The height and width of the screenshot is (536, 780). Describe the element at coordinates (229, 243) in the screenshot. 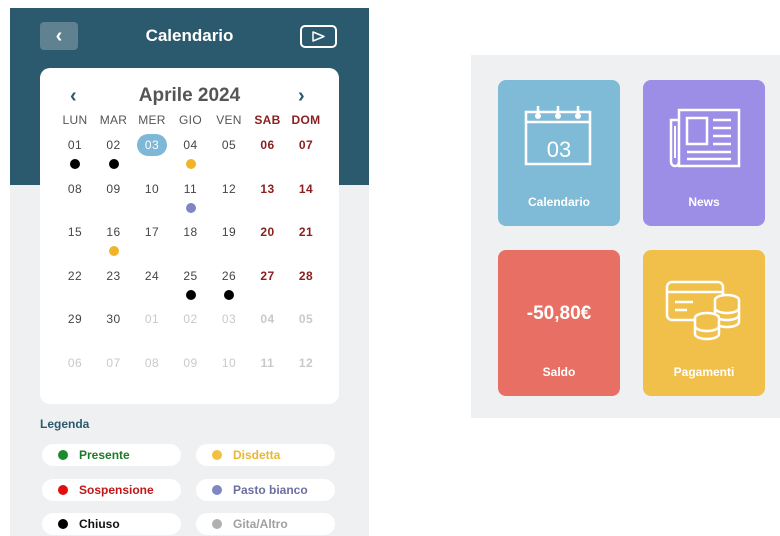

I see `calendar-day: 19` at that location.